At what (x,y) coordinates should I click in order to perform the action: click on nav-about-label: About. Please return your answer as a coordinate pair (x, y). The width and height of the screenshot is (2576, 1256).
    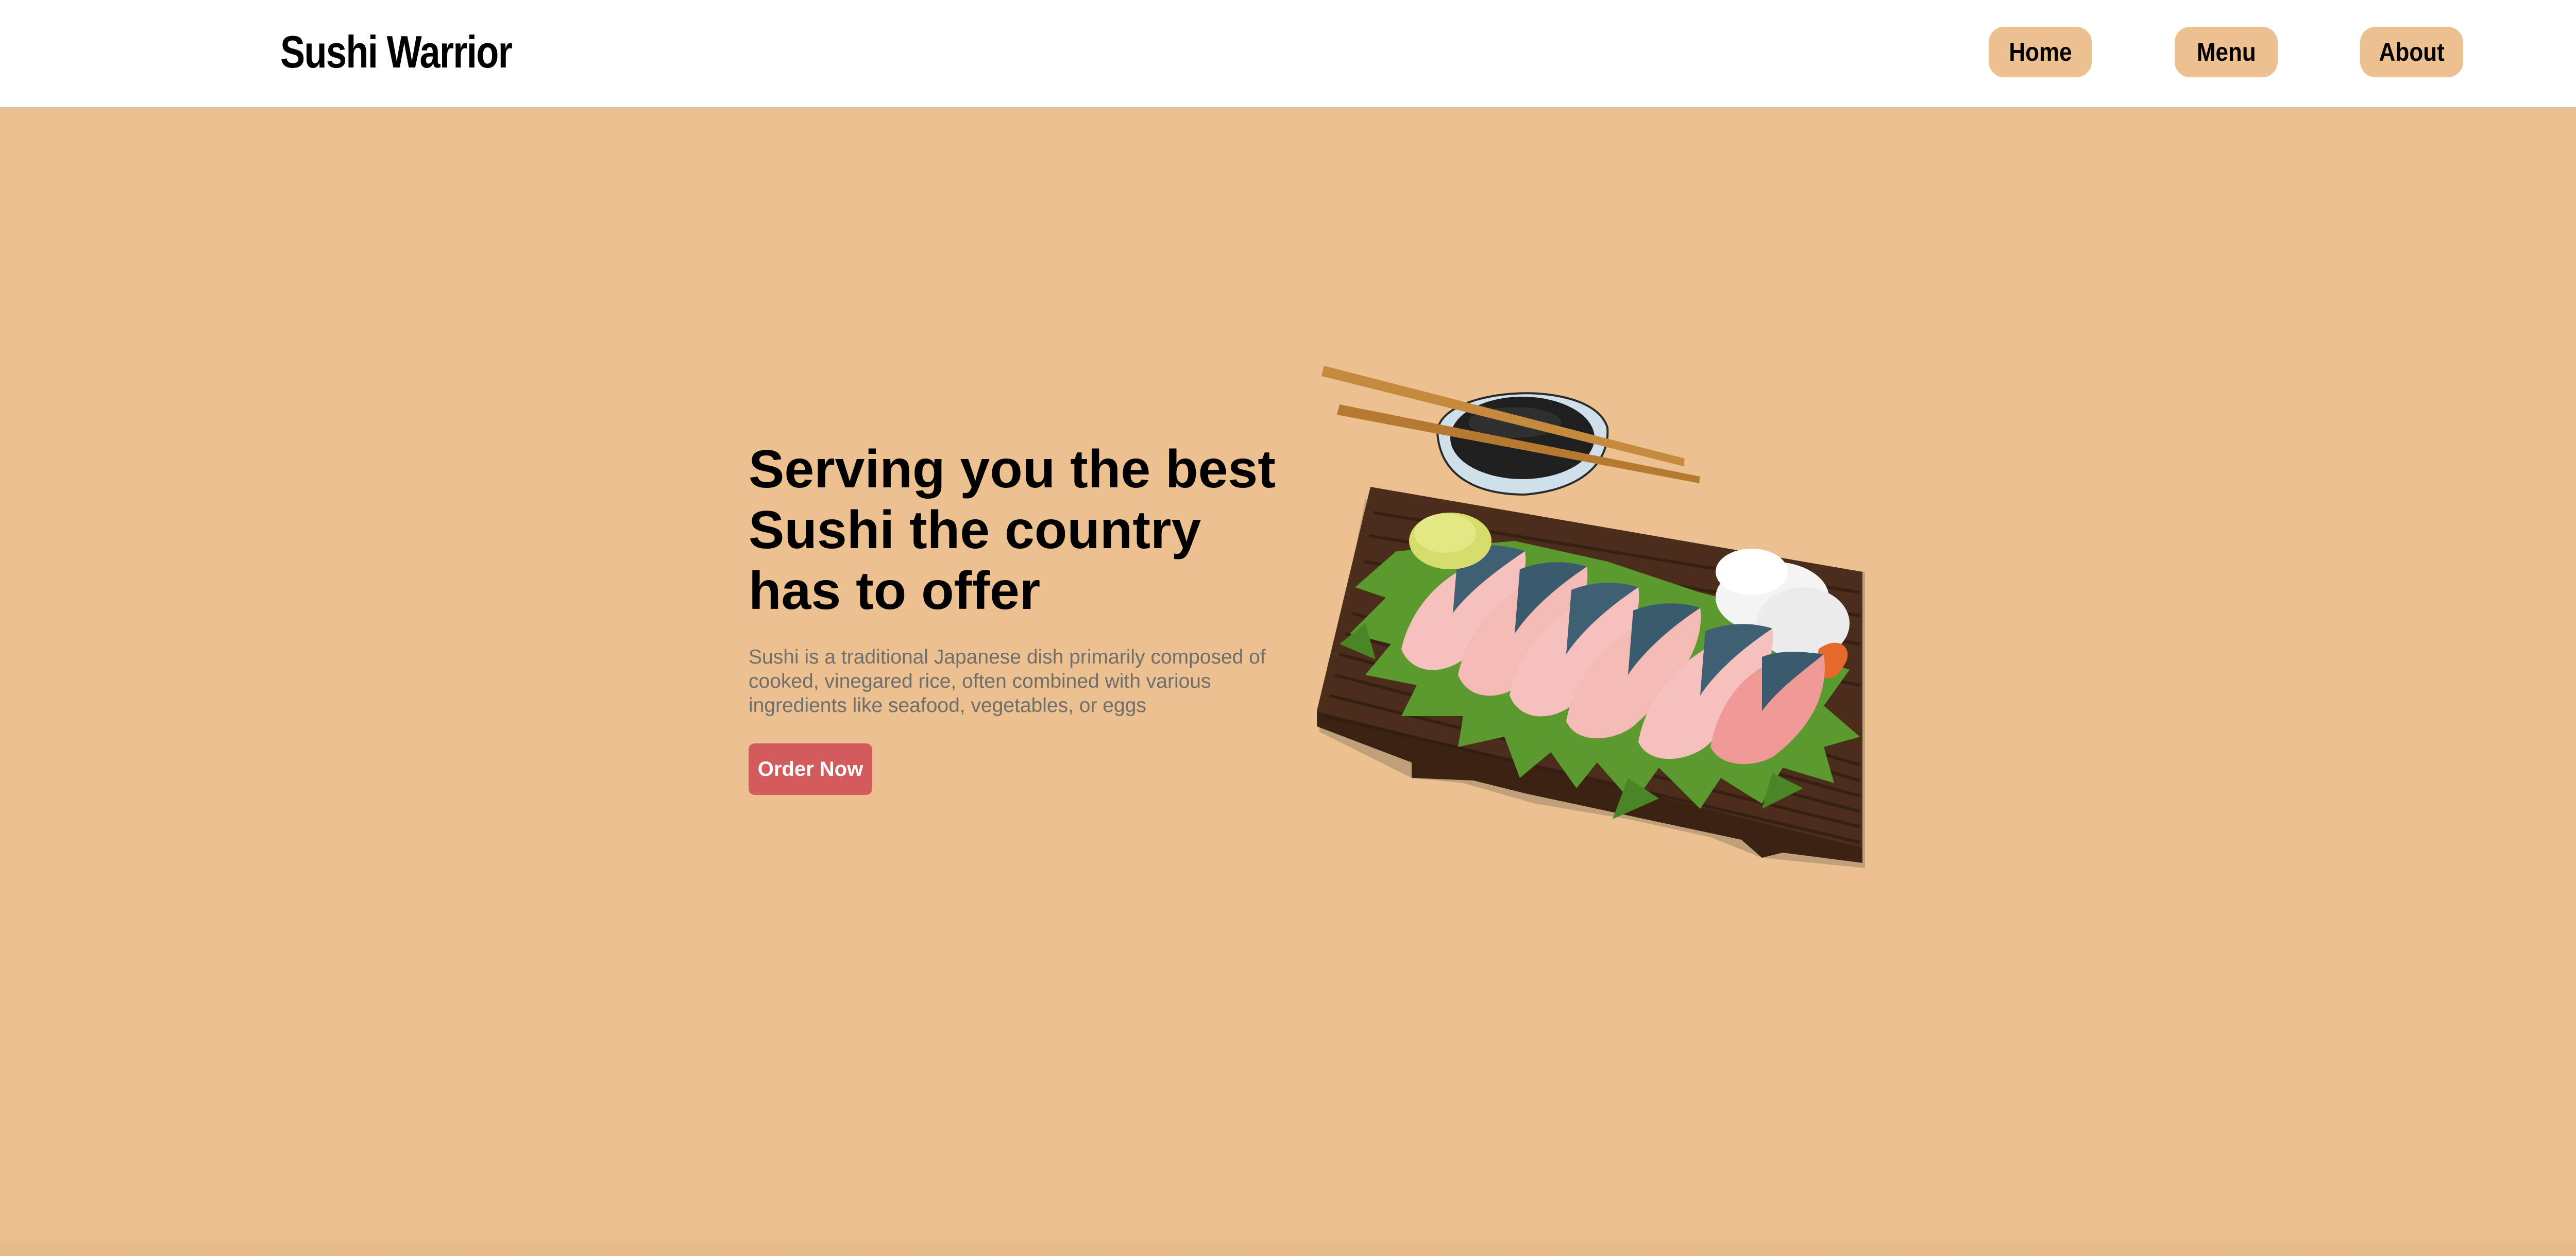
    Looking at the image, I should click on (2412, 52).